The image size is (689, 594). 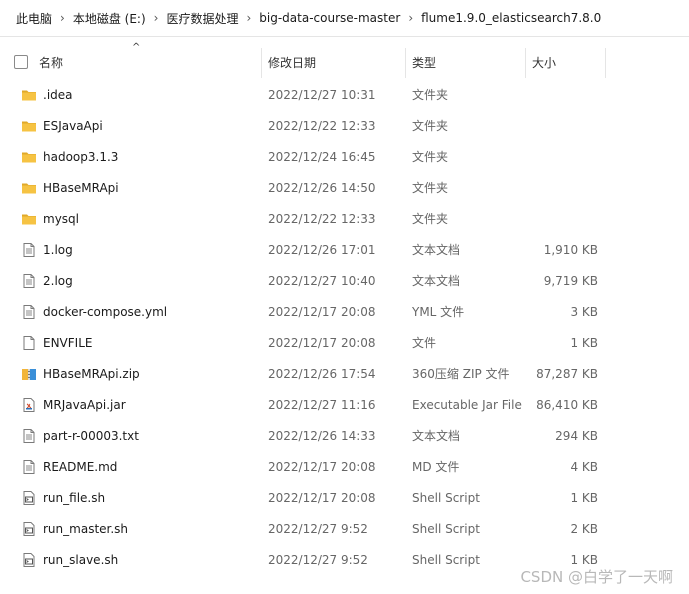 I want to click on file-name: run_file.sh, so click(x=74, y=498).